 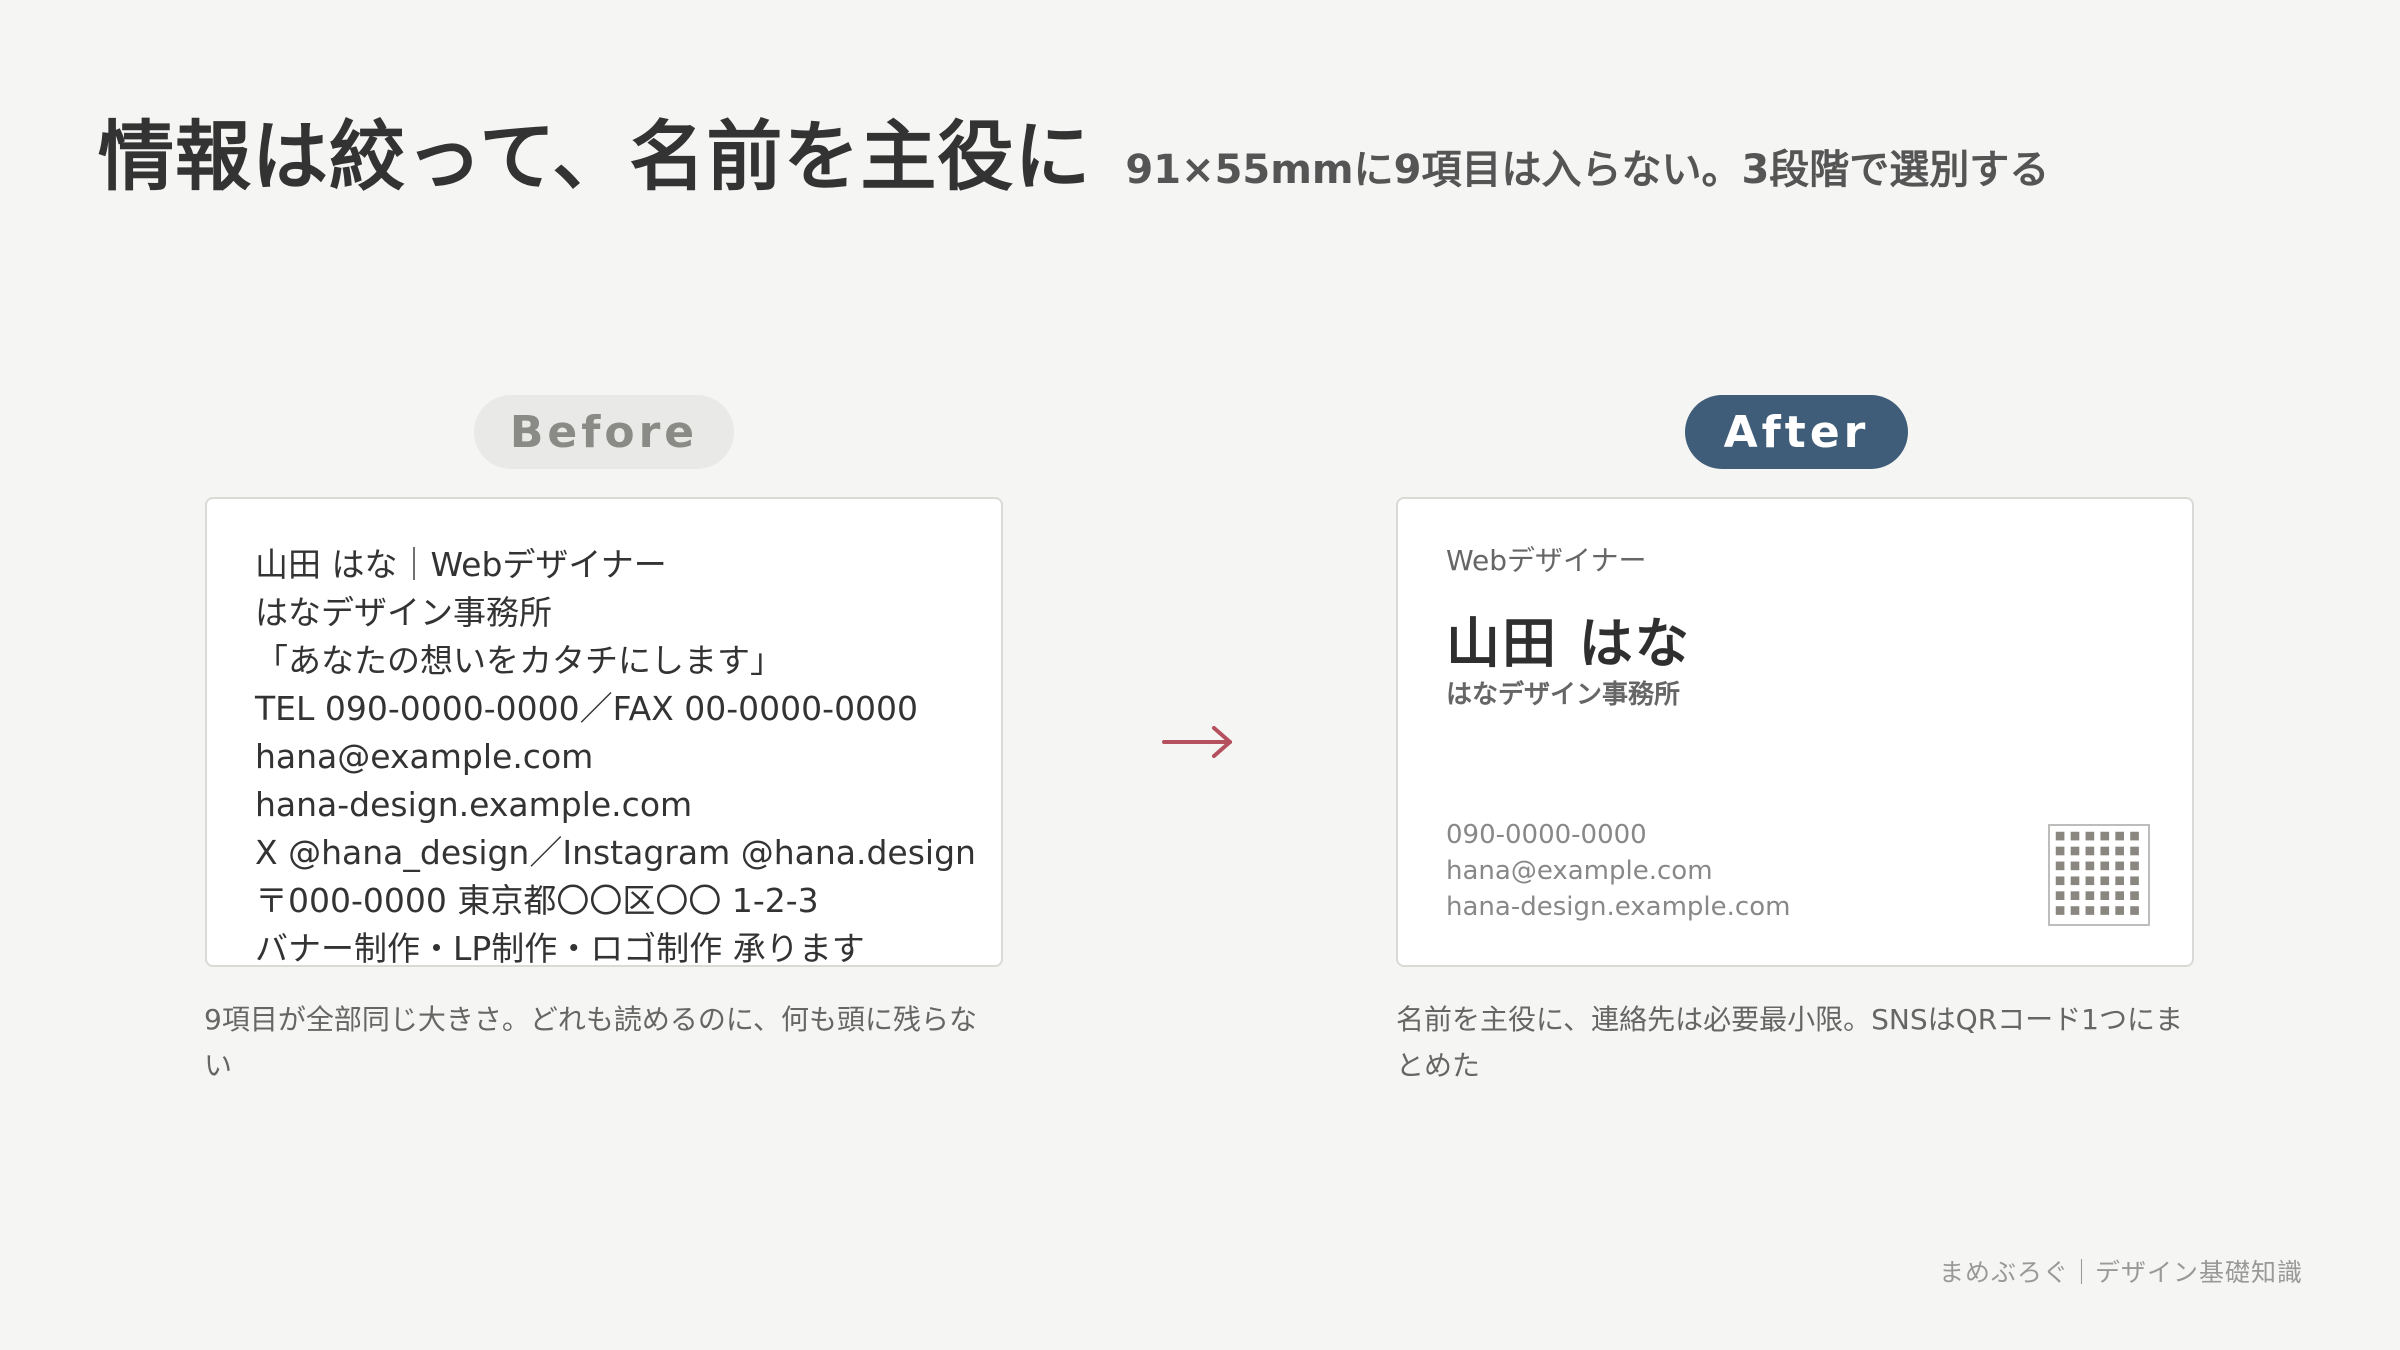 What do you see at coordinates (1568, 643) in the screenshot?
I see `after-name: 山田 はな` at bounding box center [1568, 643].